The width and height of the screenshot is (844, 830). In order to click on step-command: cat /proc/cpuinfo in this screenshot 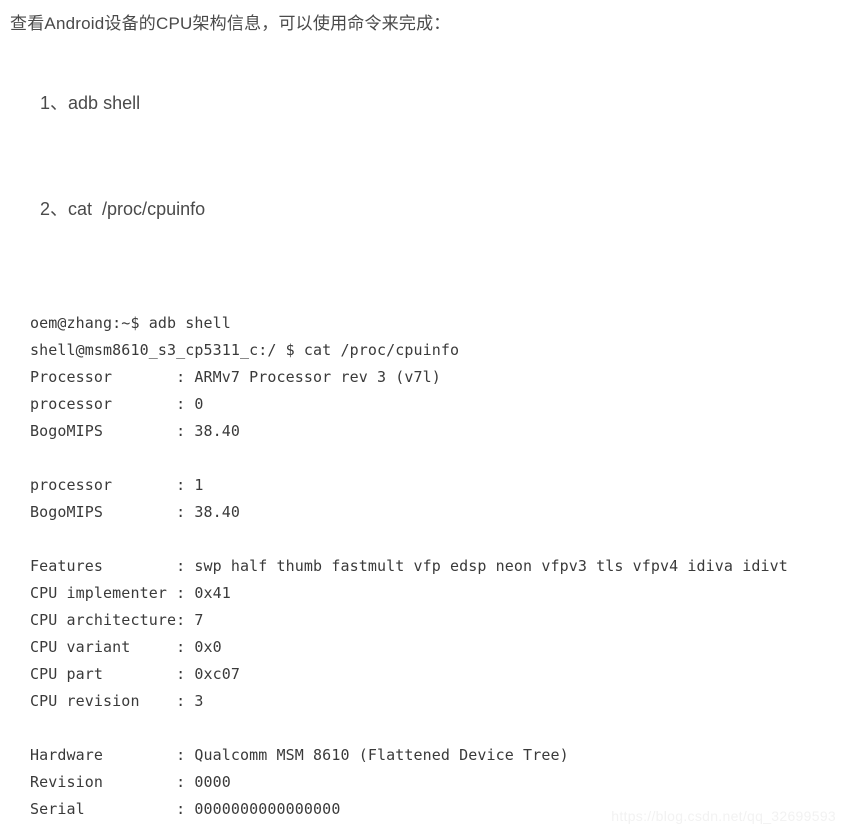, I will do `click(137, 209)`.